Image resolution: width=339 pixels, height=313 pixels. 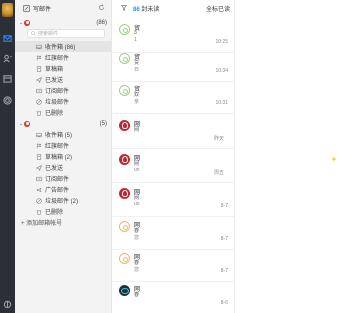 What do you see at coordinates (7, 78) in the screenshot?
I see `calendar-icon` at bounding box center [7, 78].